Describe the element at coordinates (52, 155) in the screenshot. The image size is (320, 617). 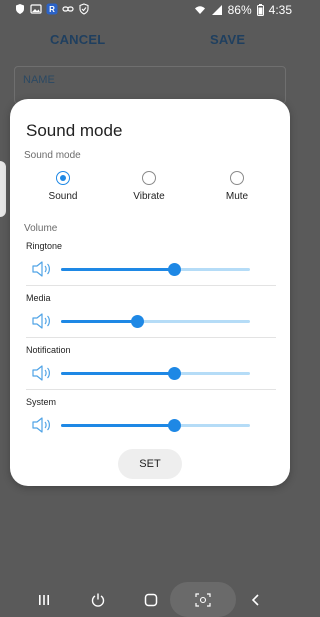
I see `sound-mode-section-label: Sound mode` at that location.